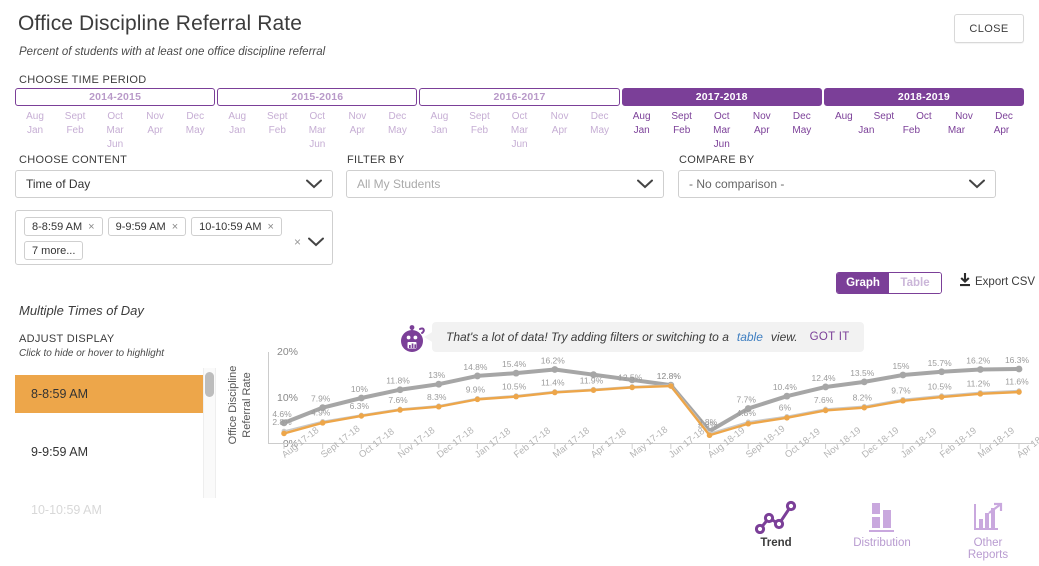 The image size is (1039, 566). Describe the element at coordinates (209, 384) in the screenshot. I see `legend-scrollbar-thumb` at that location.